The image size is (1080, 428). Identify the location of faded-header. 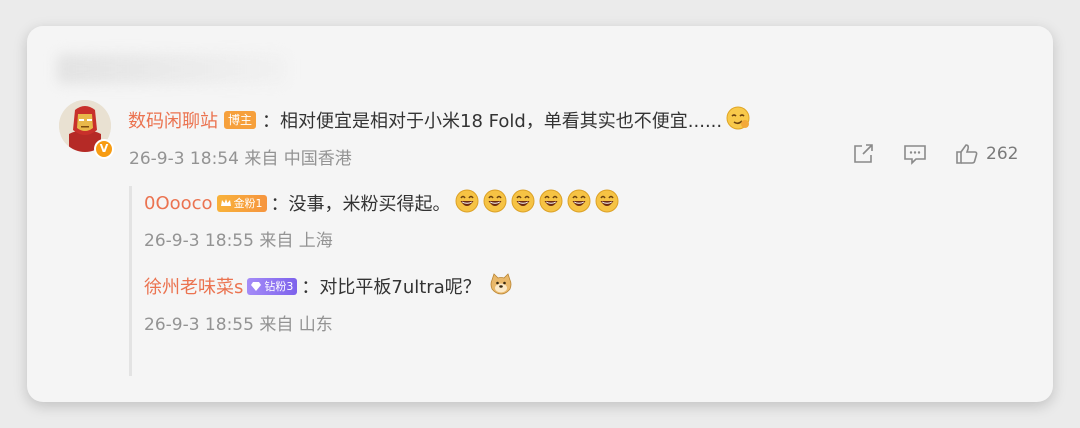
(172, 69).